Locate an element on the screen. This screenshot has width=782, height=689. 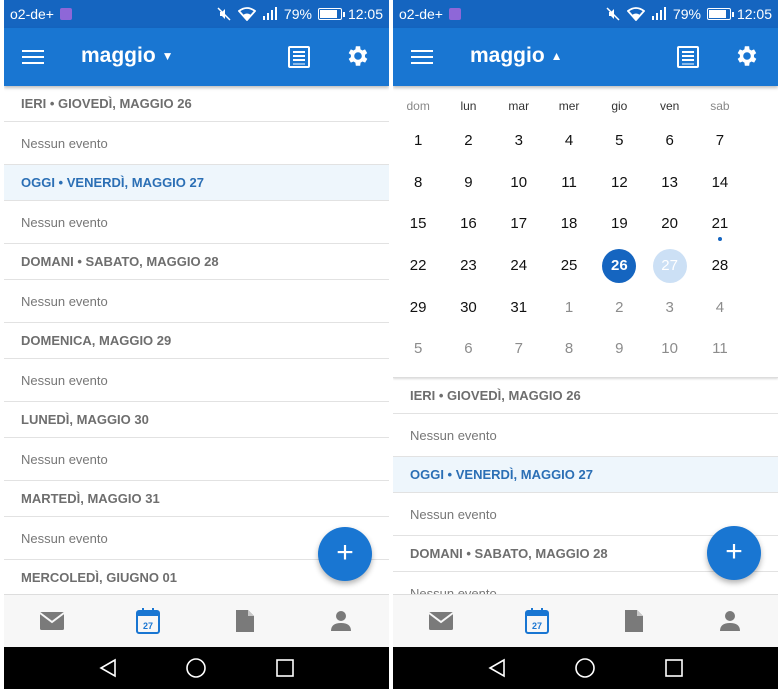
day-cell: 26 is located at coordinates (619, 265).